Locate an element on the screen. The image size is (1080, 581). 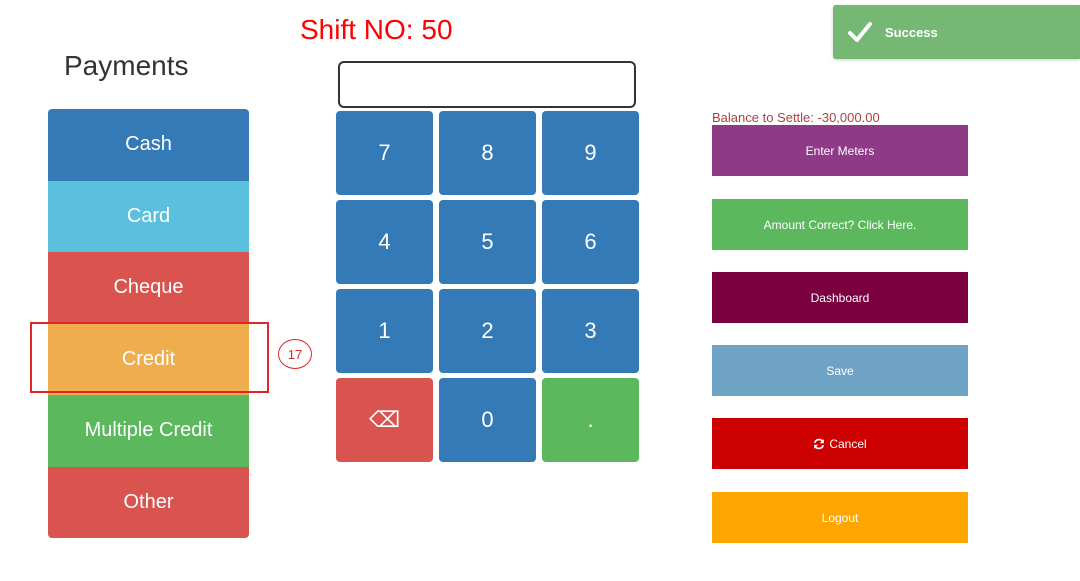
refresh-icon is located at coordinates (819, 443).